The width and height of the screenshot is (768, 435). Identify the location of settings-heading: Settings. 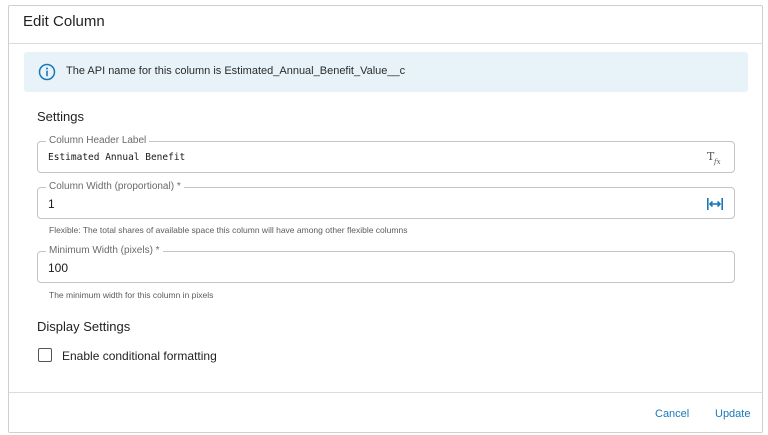
(60, 116).